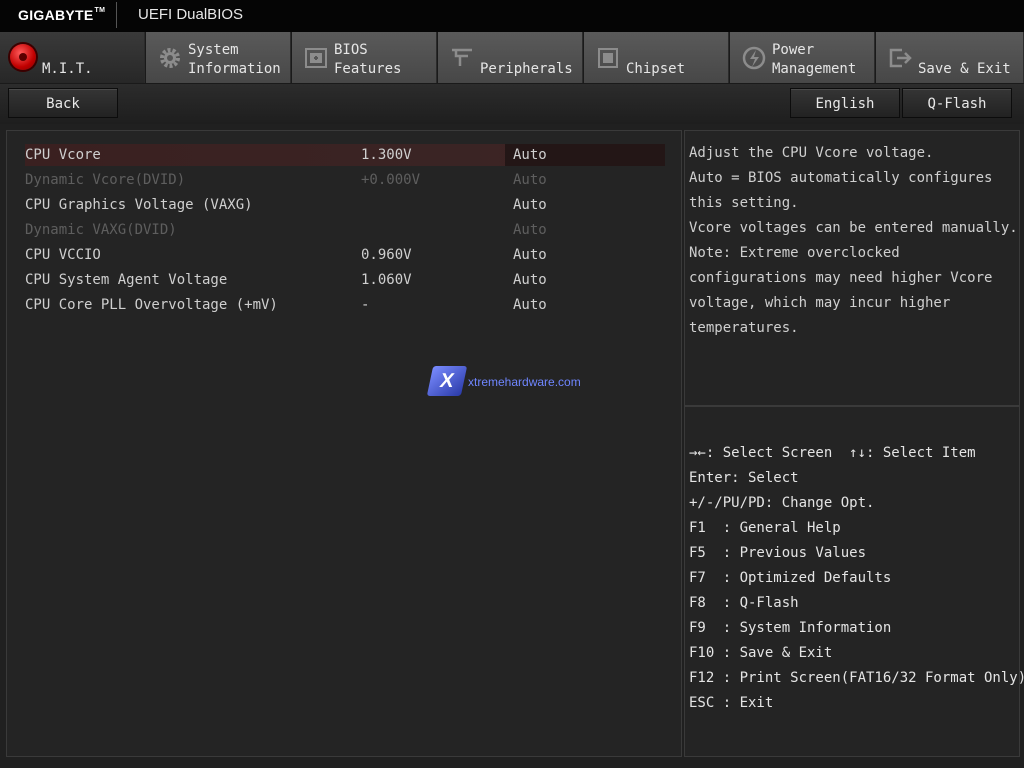 The image size is (1024, 768). Describe the element at coordinates (63, 155) in the screenshot. I see `setting-name: CPU Vcore` at that location.